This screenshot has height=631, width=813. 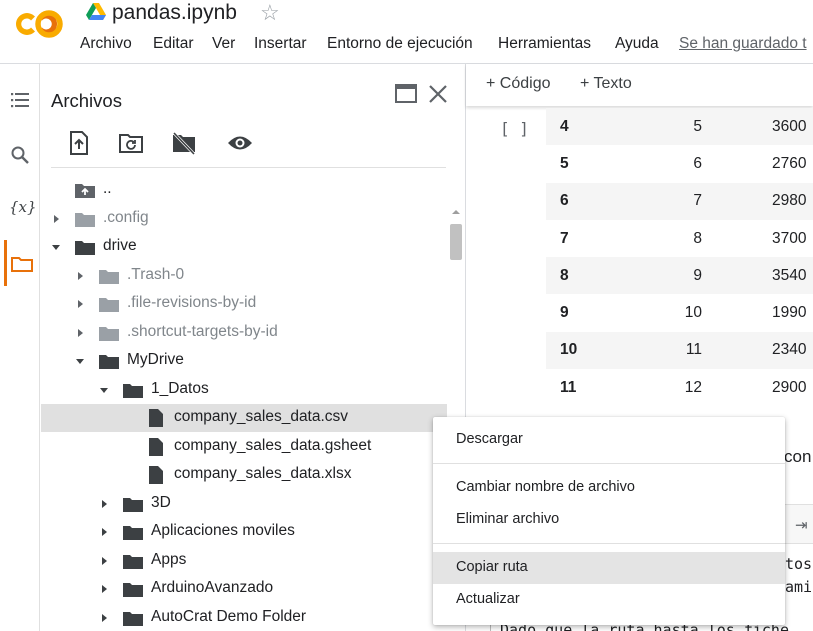 What do you see at coordinates (174, 13) in the screenshot?
I see `notebook-title: pandas.ipynb` at bounding box center [174, 13].